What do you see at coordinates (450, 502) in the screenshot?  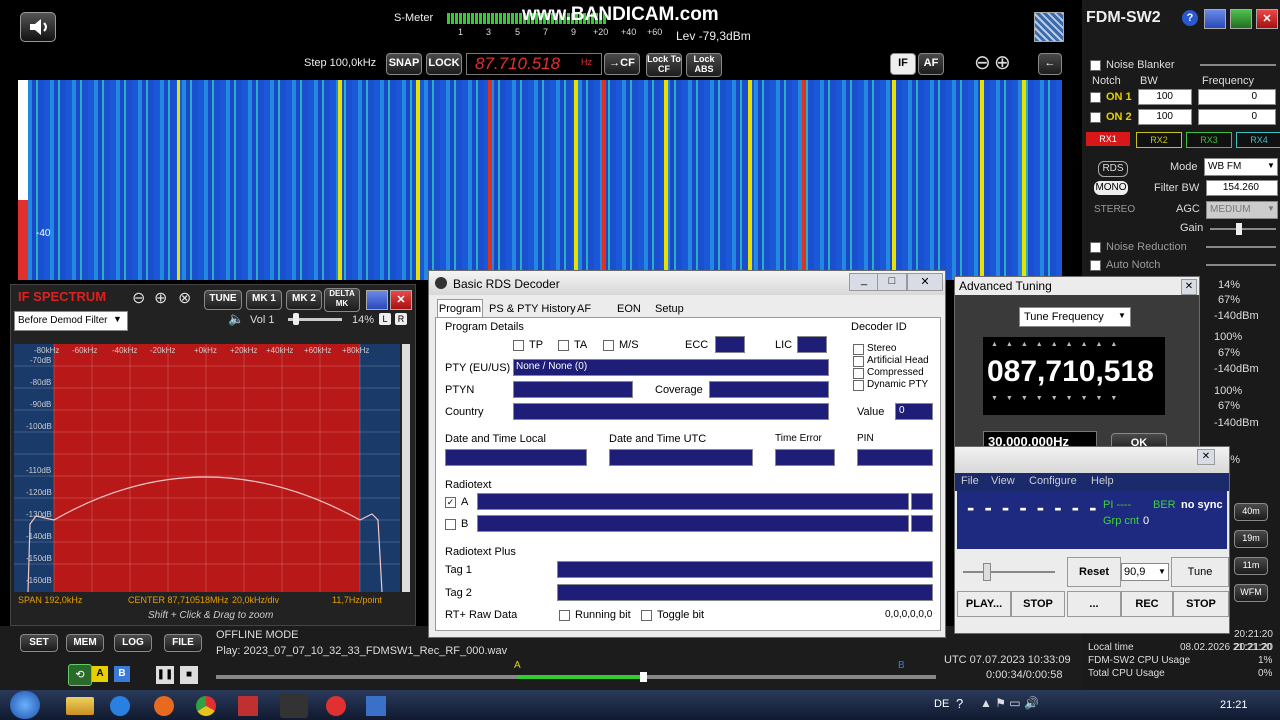 I see `rt-a-checkbox: ✓` at bounding box center [450, 502].